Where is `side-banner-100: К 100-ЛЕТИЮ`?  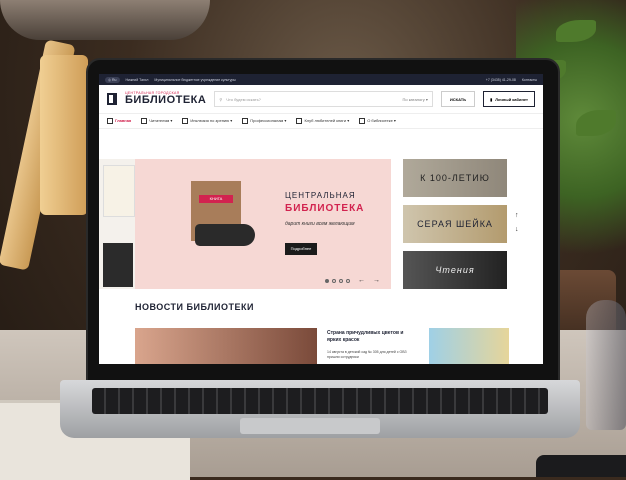
side-banner-100: К 100-ЛЕТИЮ is located at coordinates (455, 178).